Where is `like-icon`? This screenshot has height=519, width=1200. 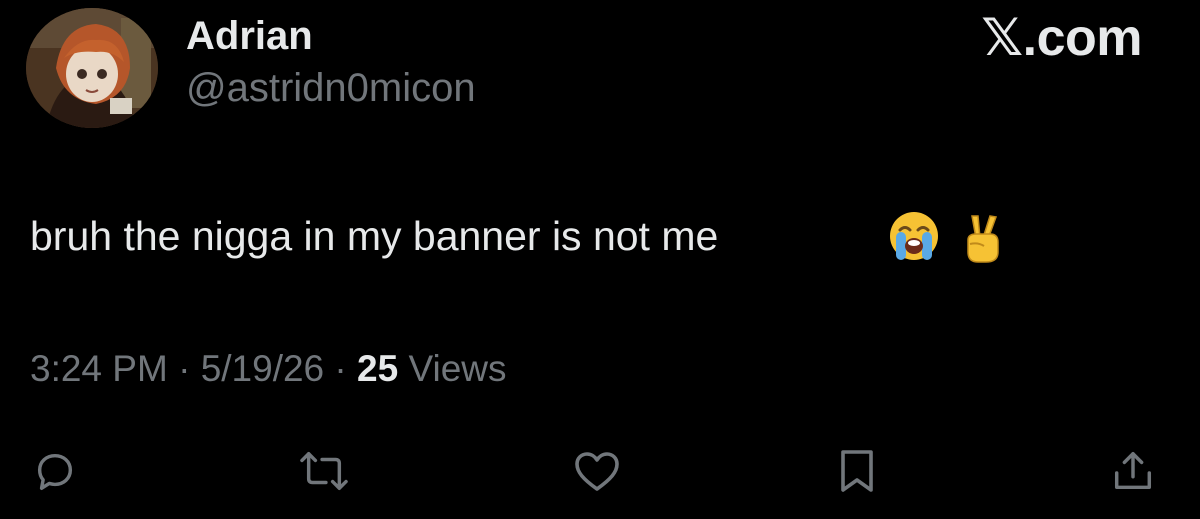
like-icon is located at coordinates (597, 471).